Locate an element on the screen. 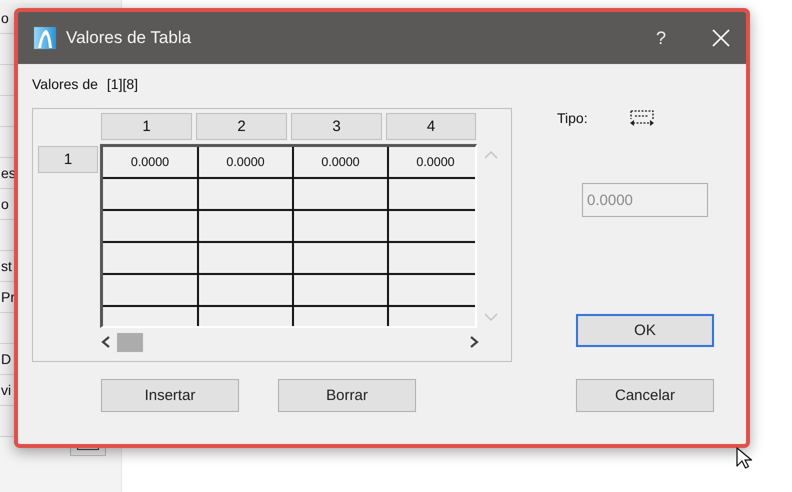  scroll-up-icon is located at coordinates (491, 155).